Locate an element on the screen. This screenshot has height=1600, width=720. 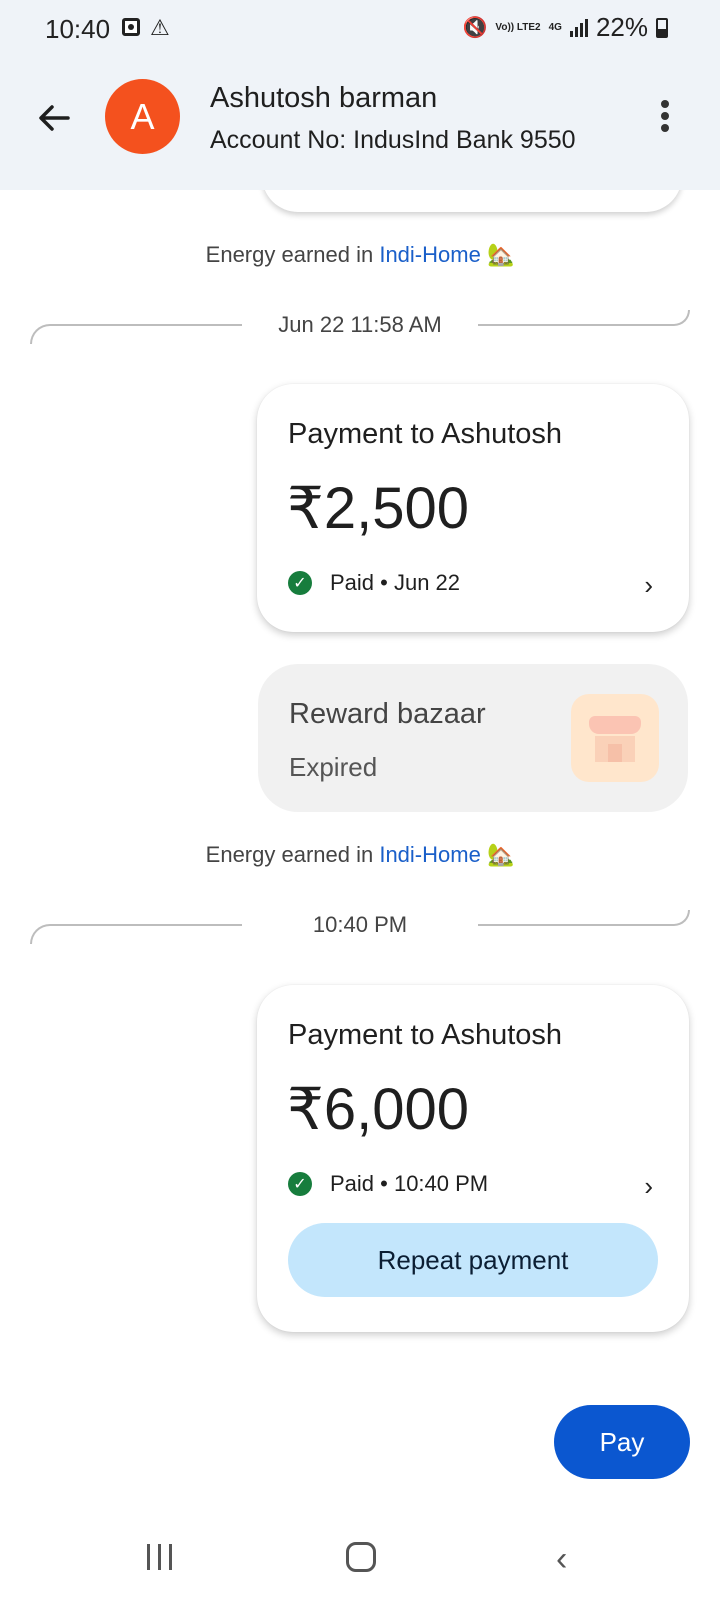
payment-status: Paid • 10:40 PM is located at coordinates (409, 1183).